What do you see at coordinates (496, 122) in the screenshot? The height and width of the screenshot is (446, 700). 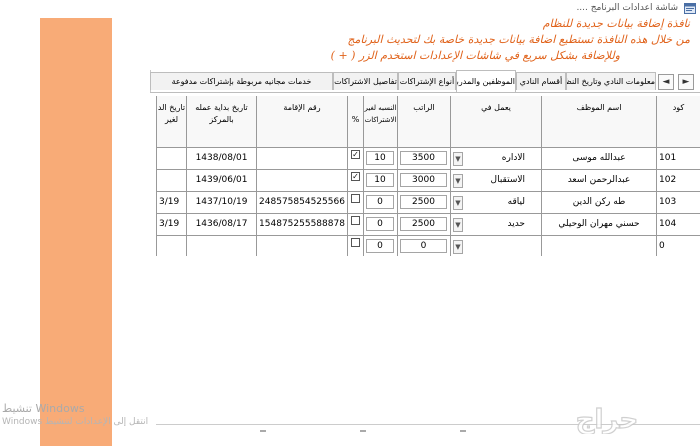 I see `header-works-in: يعمل في` at bounding box center [496, 122].